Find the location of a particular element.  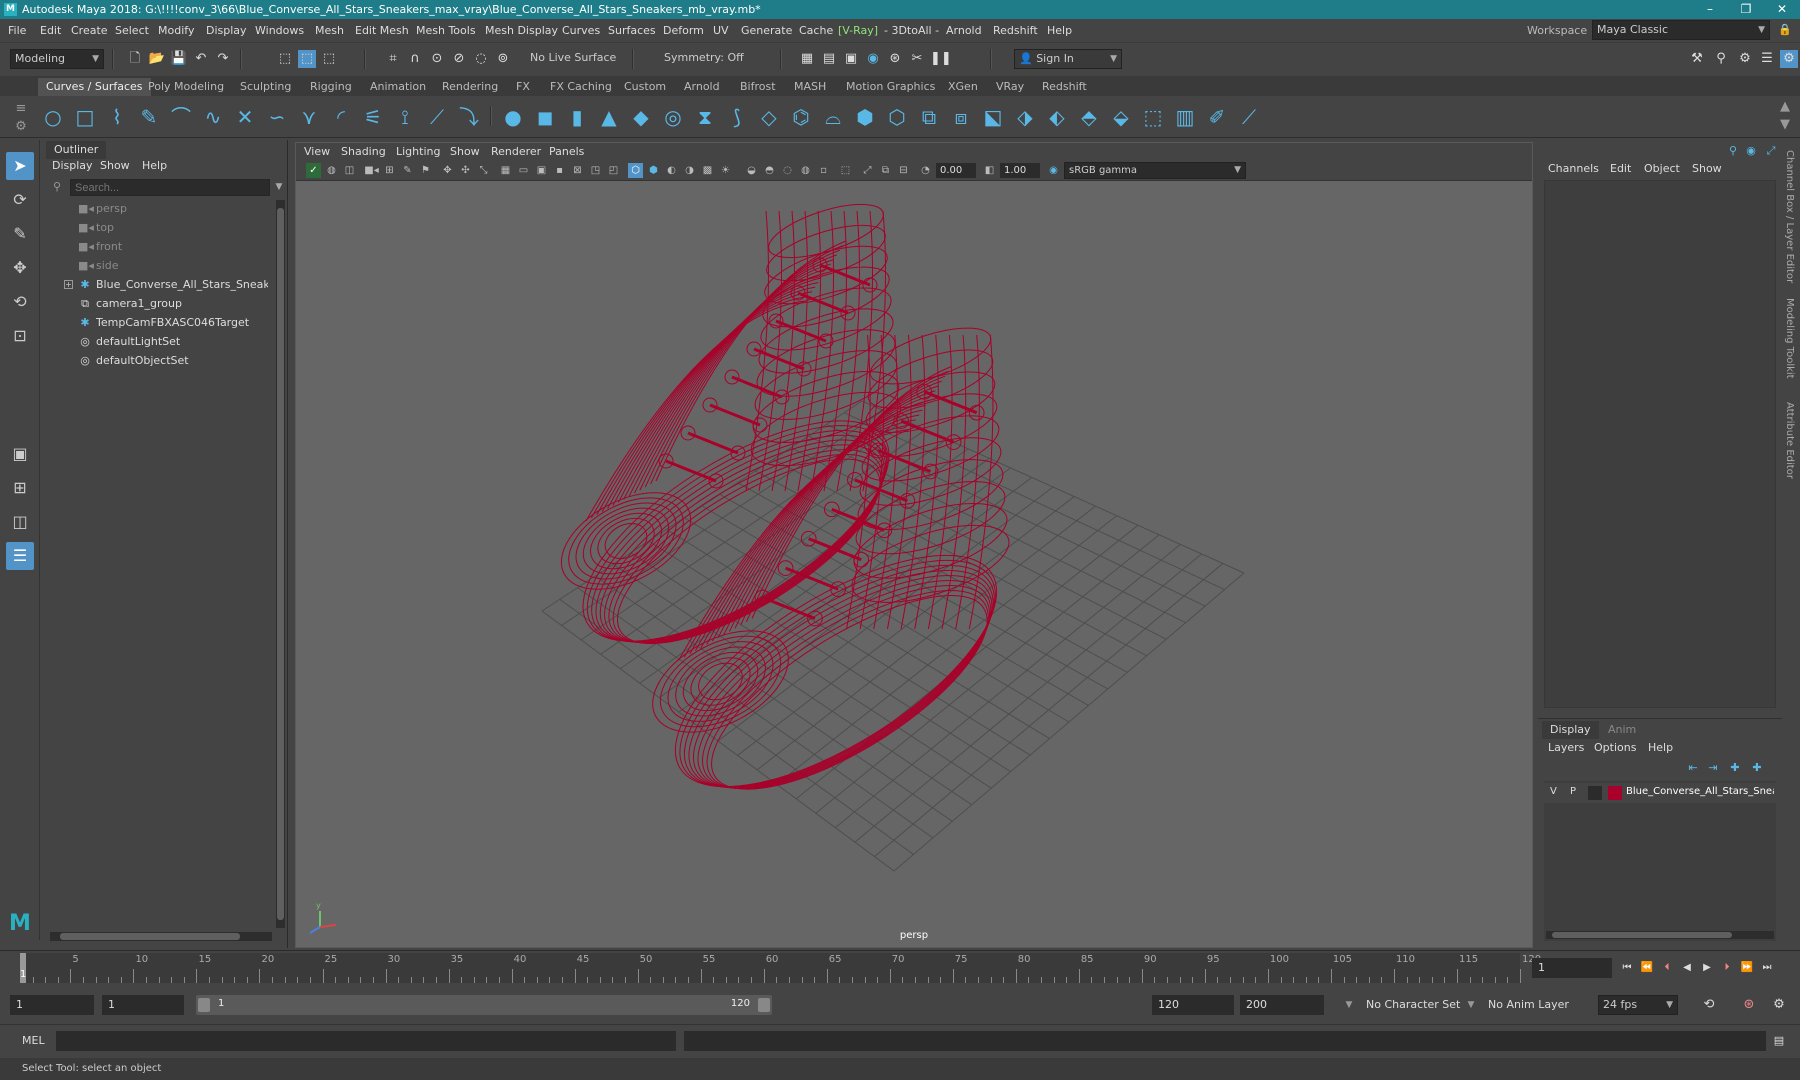

menu-edit-mesh: Edit Mesh is located at coordinates (382, 30).